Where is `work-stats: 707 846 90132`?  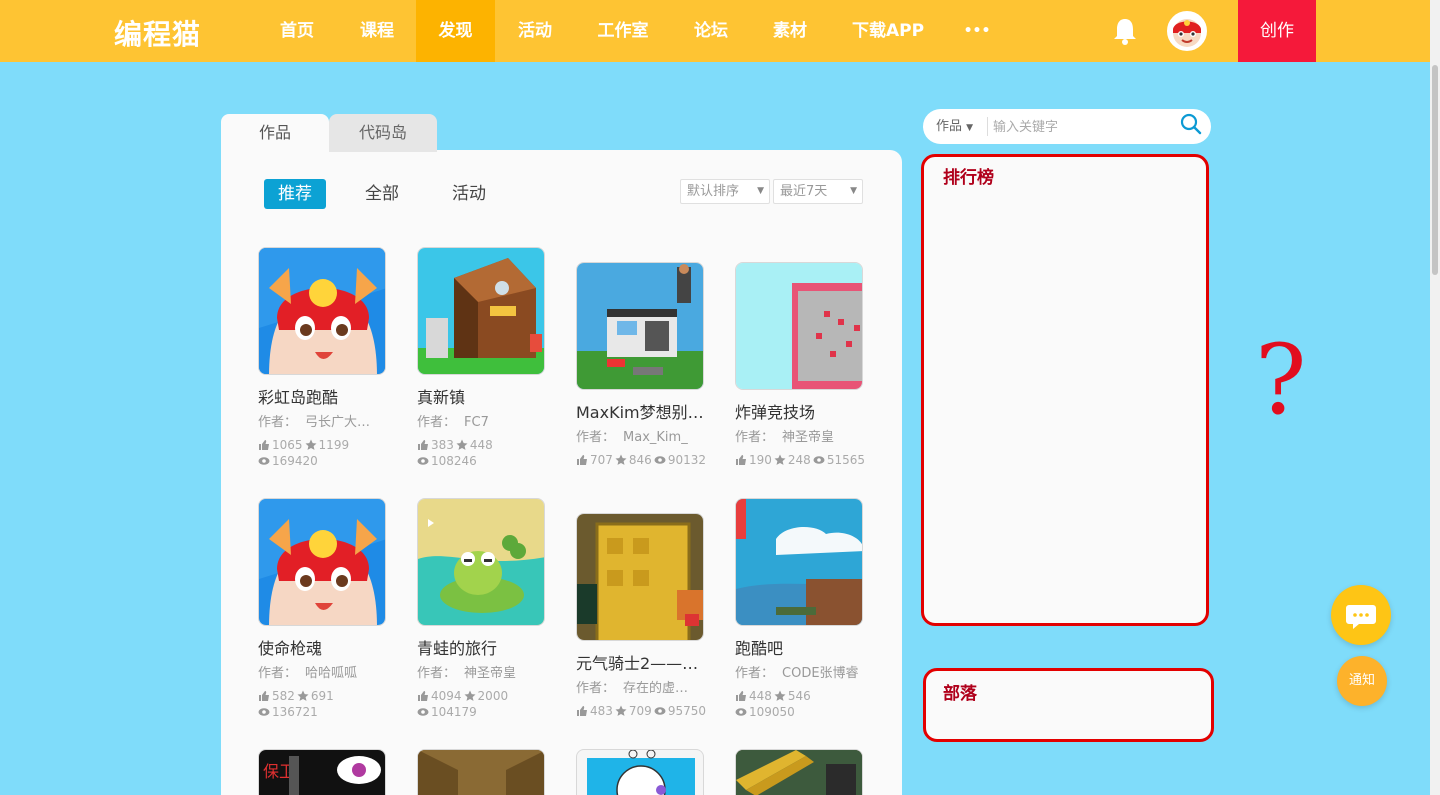 work-stats: 707 846 90132 is located at coordinates (642, 460).